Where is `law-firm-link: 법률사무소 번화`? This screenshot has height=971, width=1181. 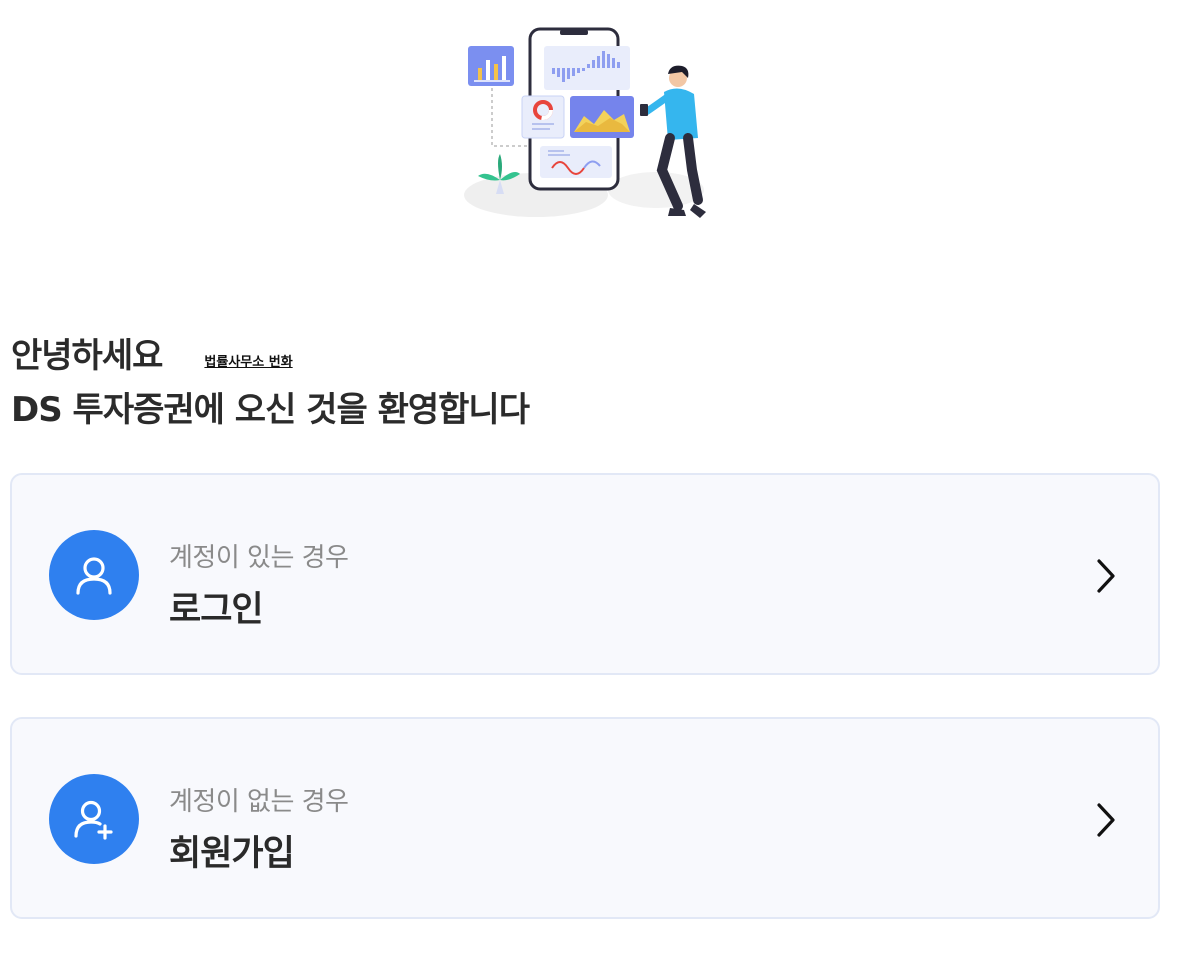
law-firm-link: 법률사무소 번화 is located at coordinates (248, 360).